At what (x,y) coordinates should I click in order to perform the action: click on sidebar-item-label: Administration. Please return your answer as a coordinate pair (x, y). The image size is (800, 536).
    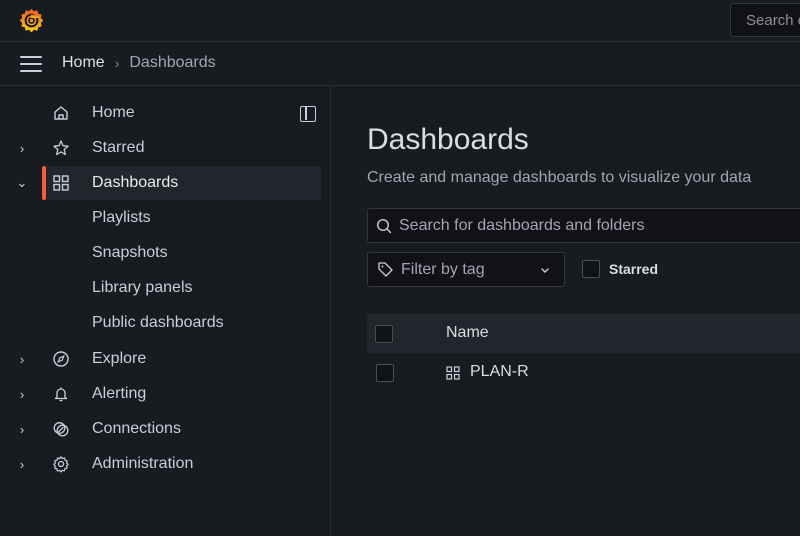
    Looking at the image, I should click on (143, 463).